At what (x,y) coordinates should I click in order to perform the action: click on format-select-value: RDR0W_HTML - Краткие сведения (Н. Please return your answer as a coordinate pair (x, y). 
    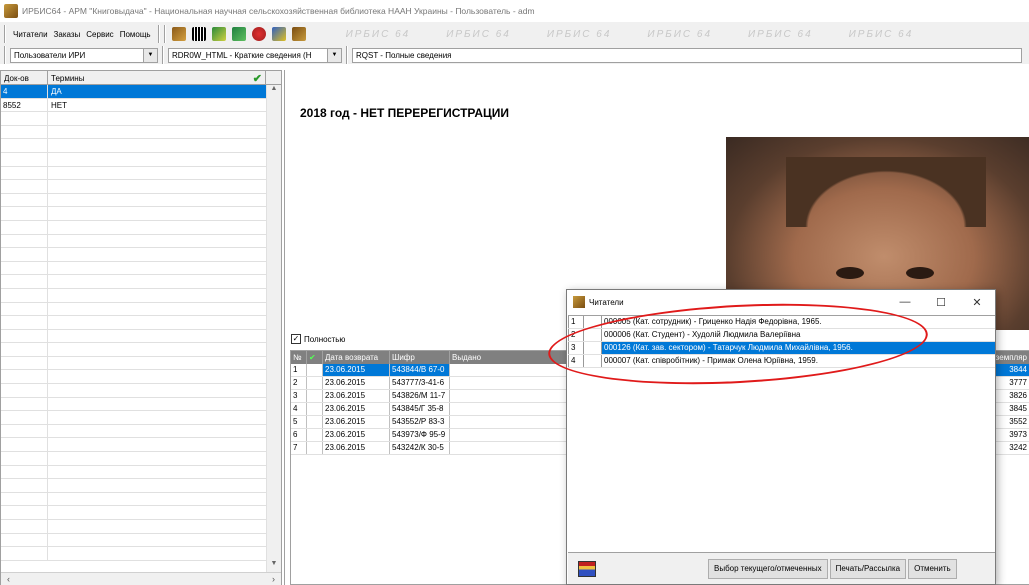
    Looking at the image, I should click on (242, 55).